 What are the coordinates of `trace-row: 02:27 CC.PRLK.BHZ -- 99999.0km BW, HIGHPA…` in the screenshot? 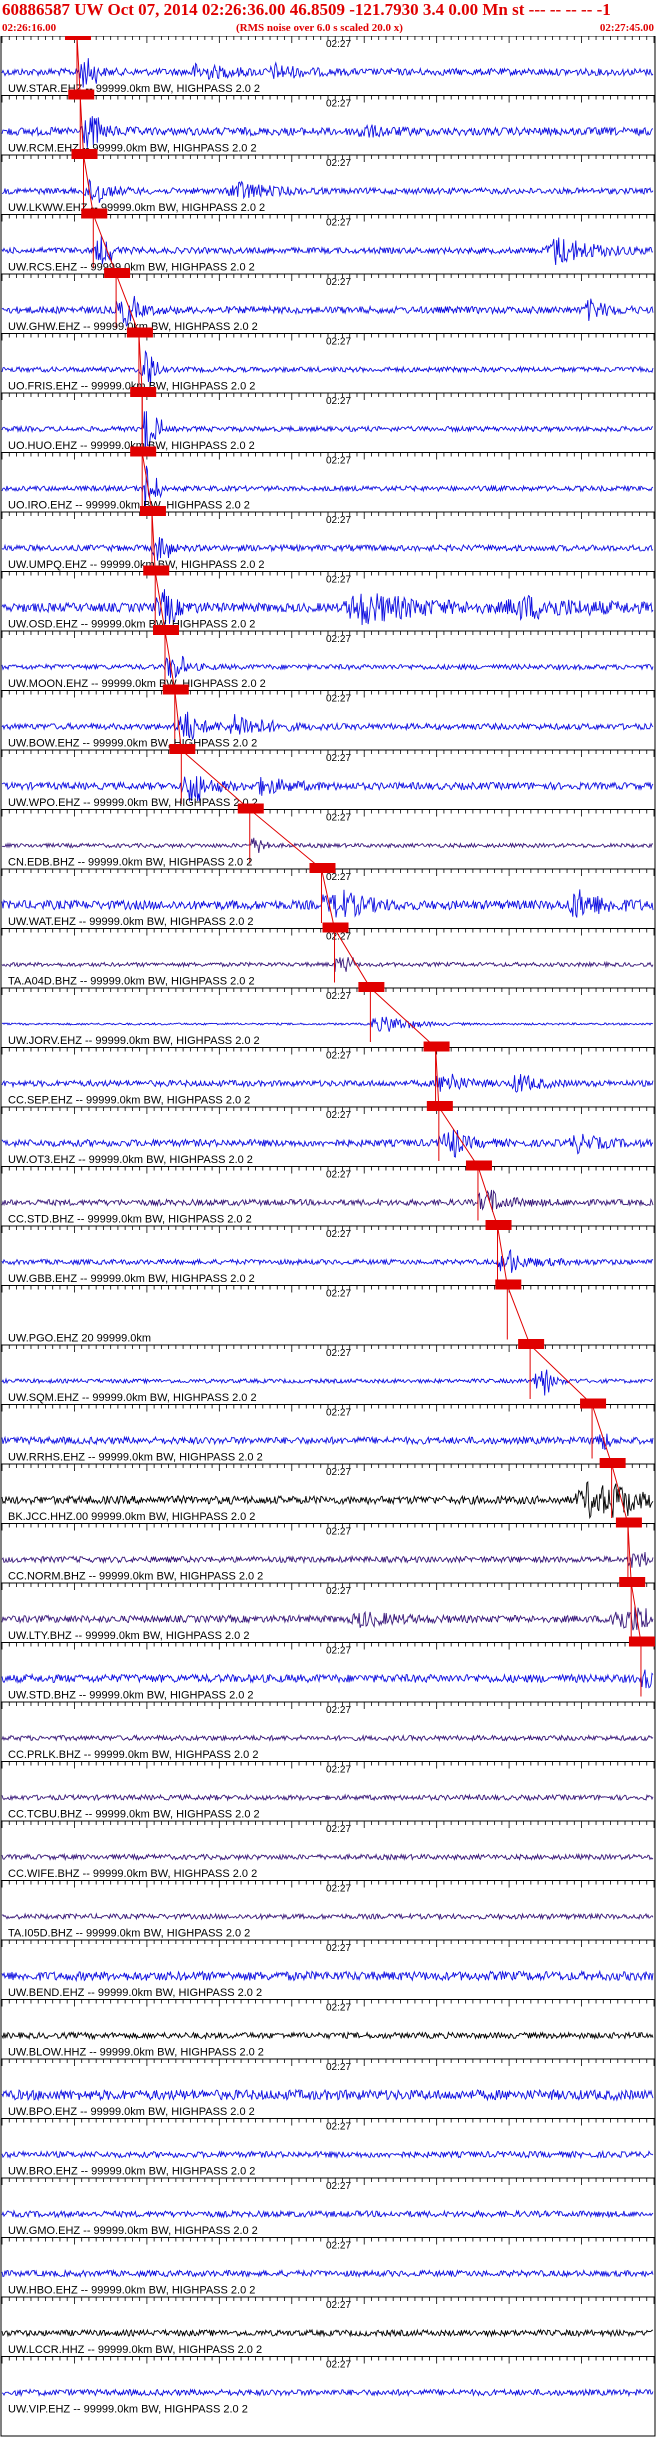 It's located at (328, 1731).